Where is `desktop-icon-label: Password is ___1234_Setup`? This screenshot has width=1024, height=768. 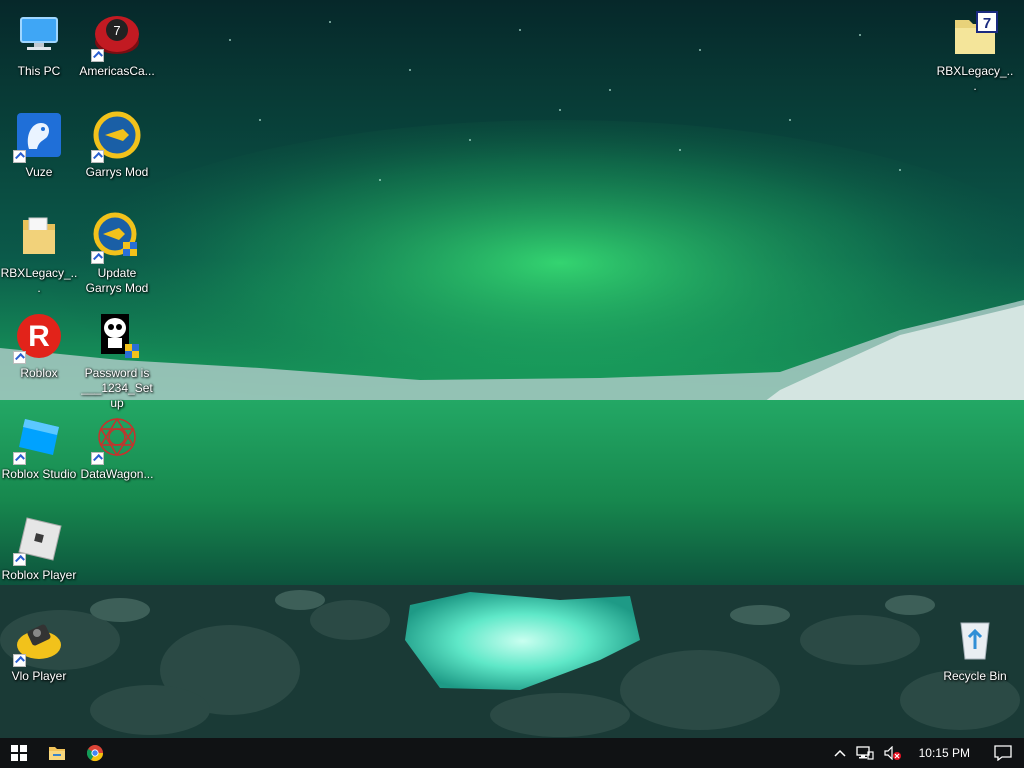
desktop-icon-label: Password is ___1234_Setup is located at coordinates (117, 388).